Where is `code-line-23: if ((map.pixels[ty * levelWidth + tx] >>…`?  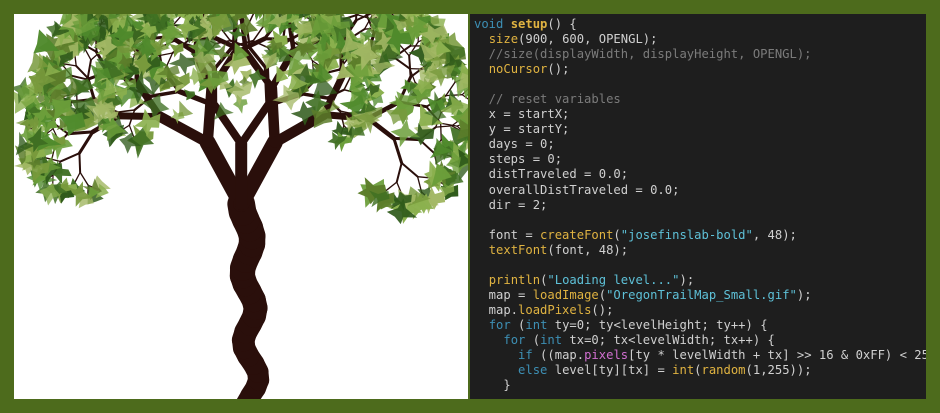
code-line-23: if ((map.pixels[ty * levelWidth + tx] >>… is located at coordinates (722, 355).